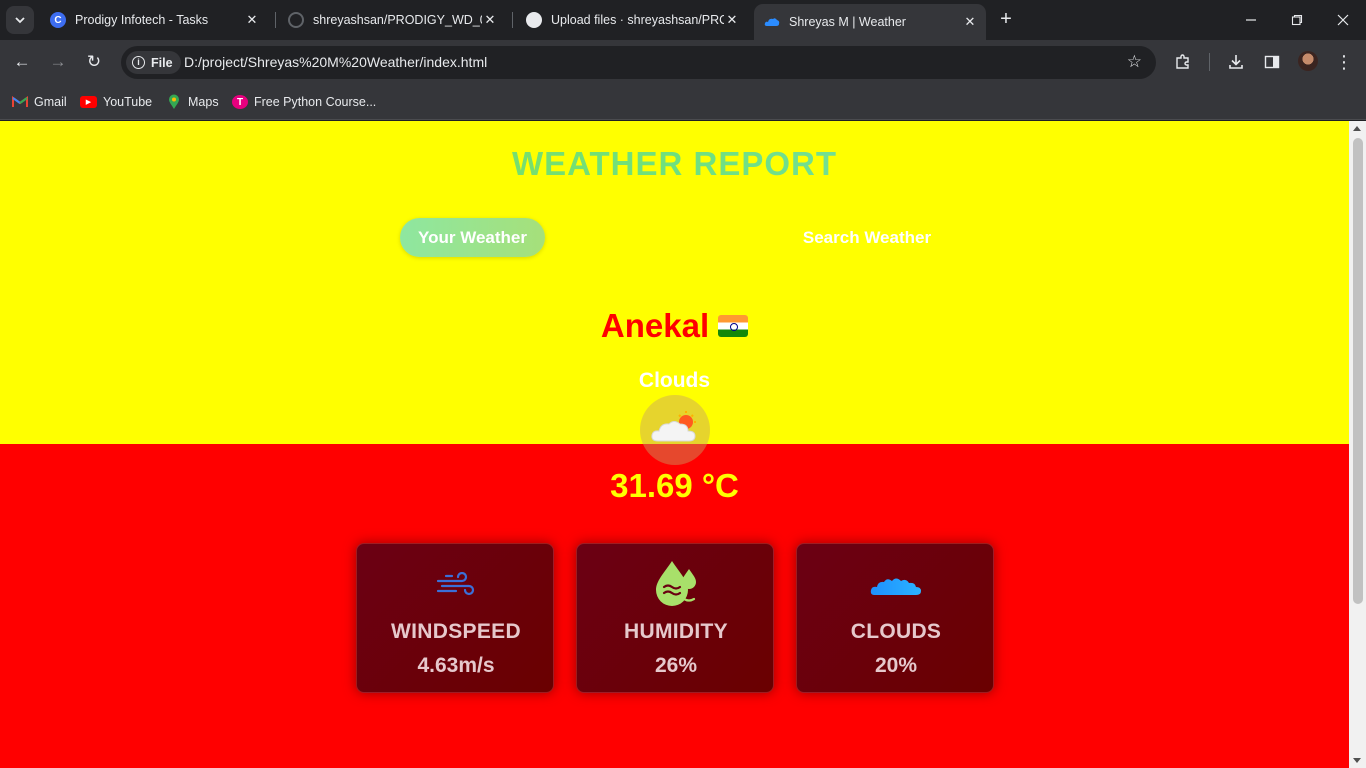 Image resolution: width=1366 pixels, height=768 pixels. I want to click on puzzle-icon, so click(1182, 61).